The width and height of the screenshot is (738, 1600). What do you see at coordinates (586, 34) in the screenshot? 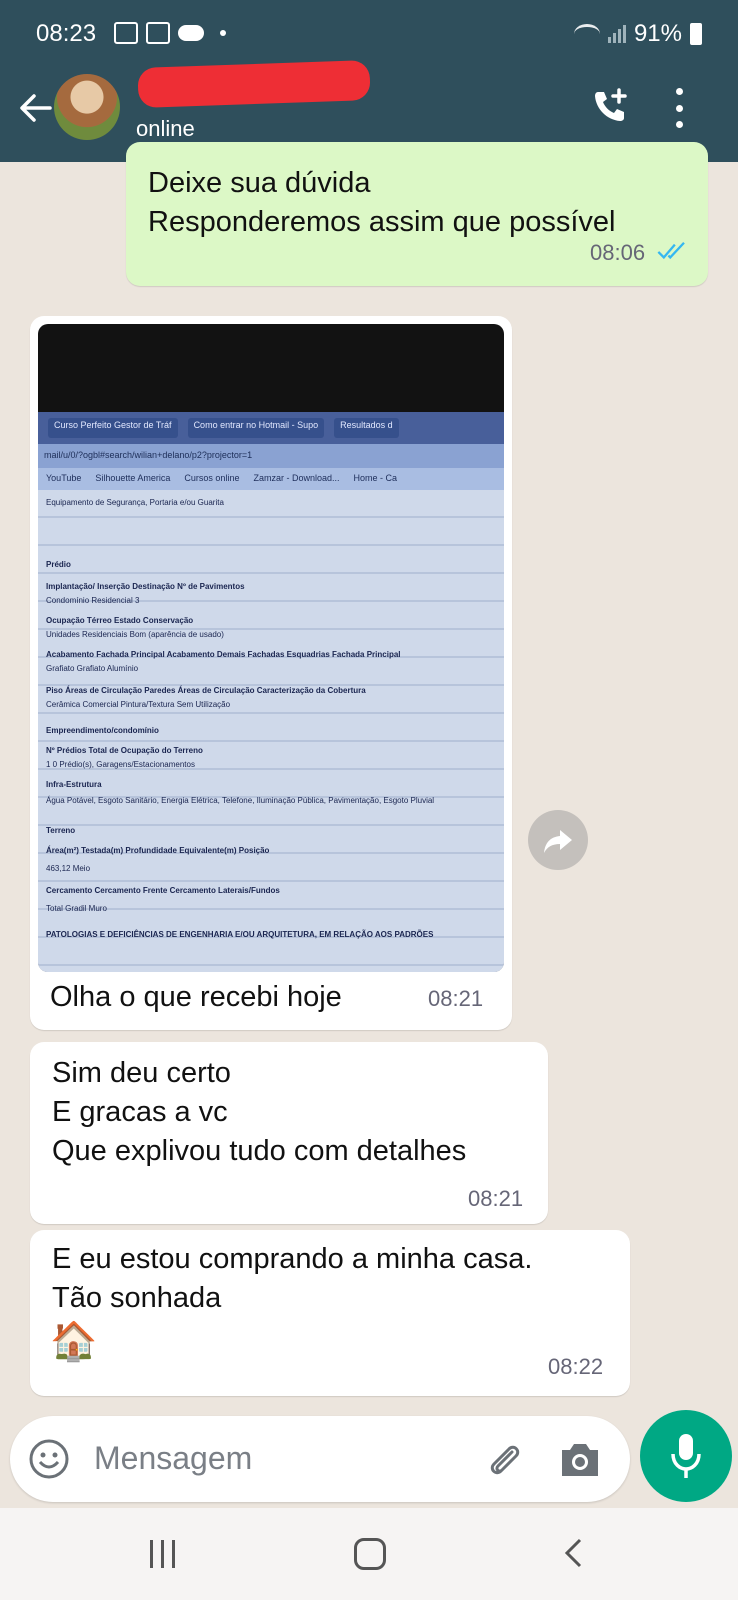
I see `wifi-icon` at bounding box center [586, 34].